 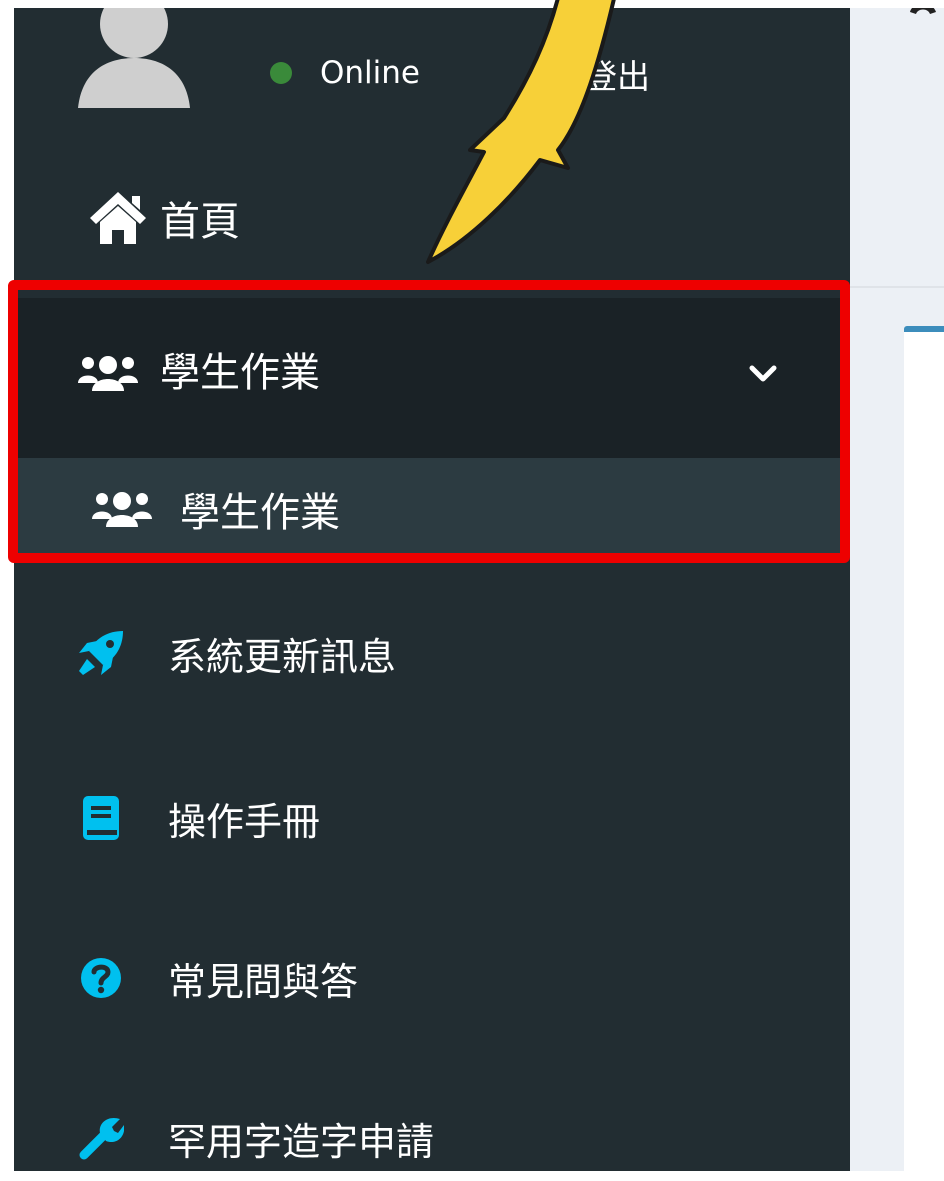 I want to click on user-status: Online, so click(x=345, y=73).